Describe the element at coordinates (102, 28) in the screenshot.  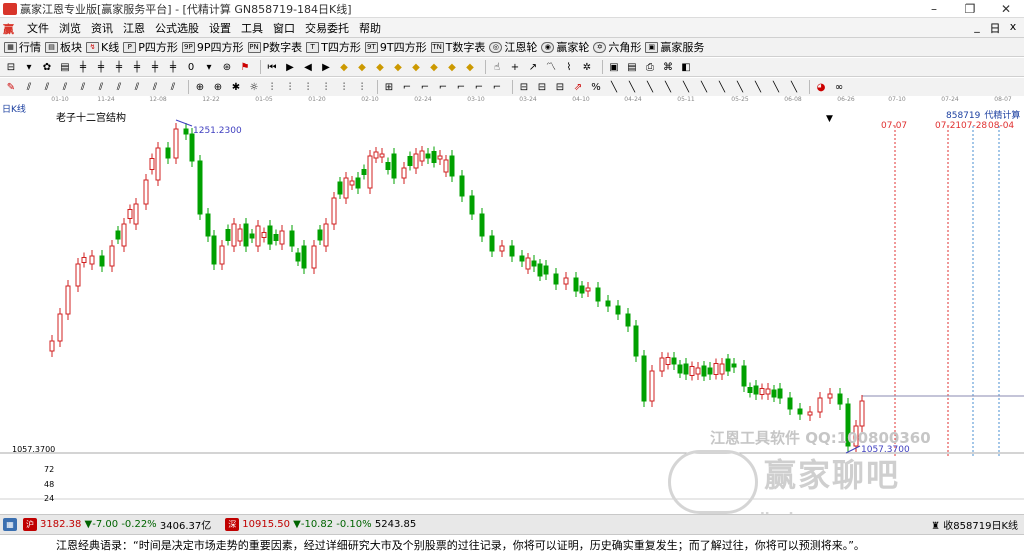
I see `menu-info: 资讯` at that location.